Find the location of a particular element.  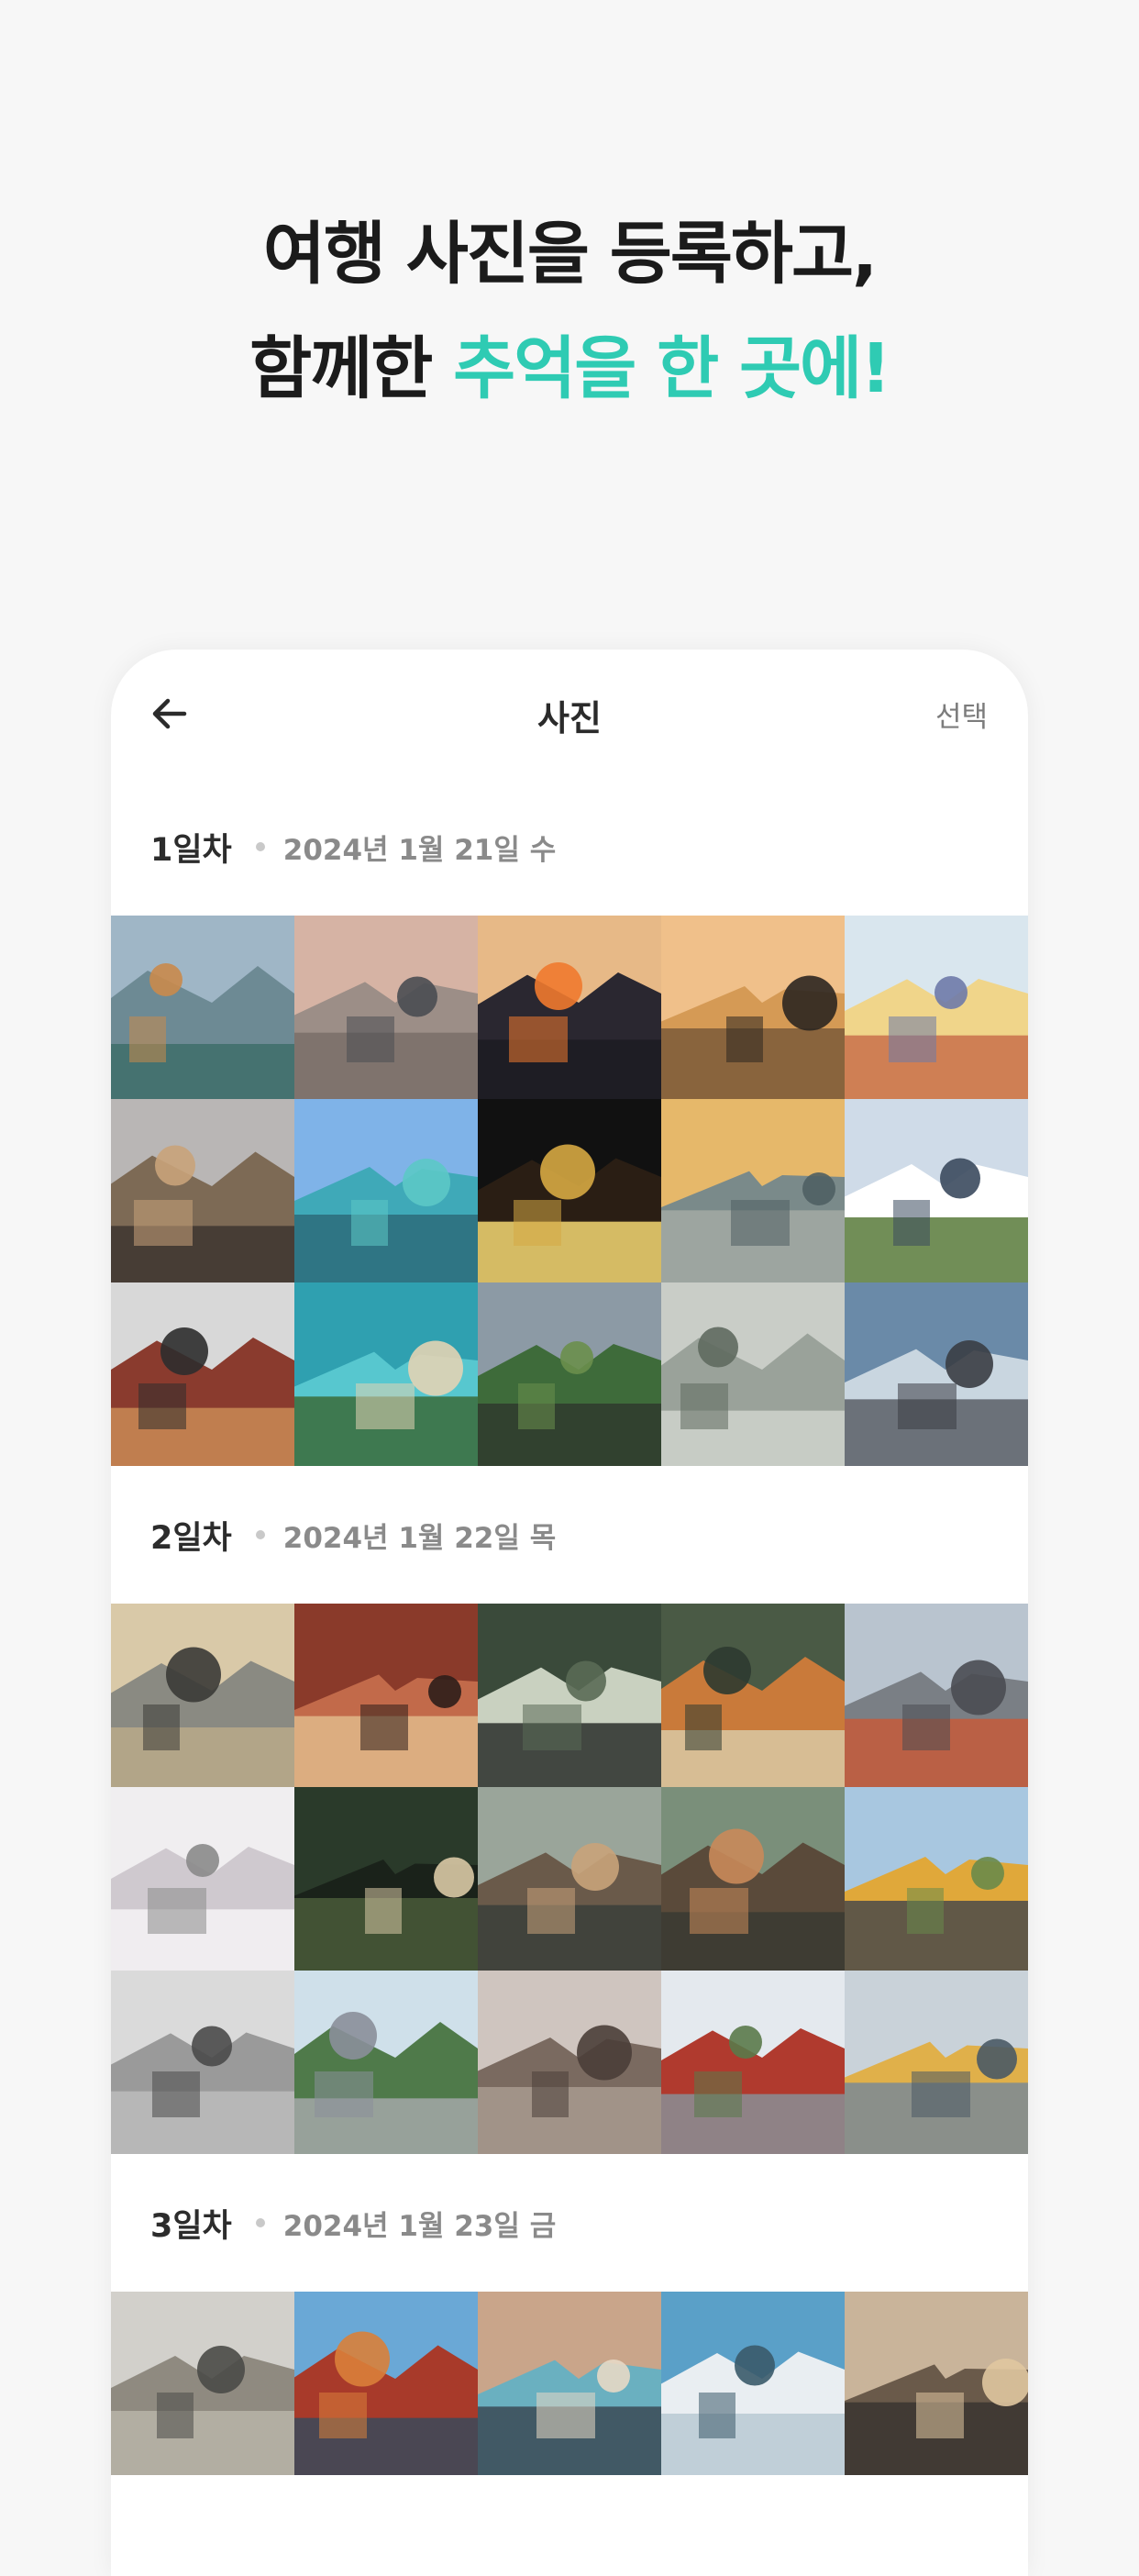

day-header: 3일차 2024년 1월 23일 금 is located at coordinates (569, 2223).